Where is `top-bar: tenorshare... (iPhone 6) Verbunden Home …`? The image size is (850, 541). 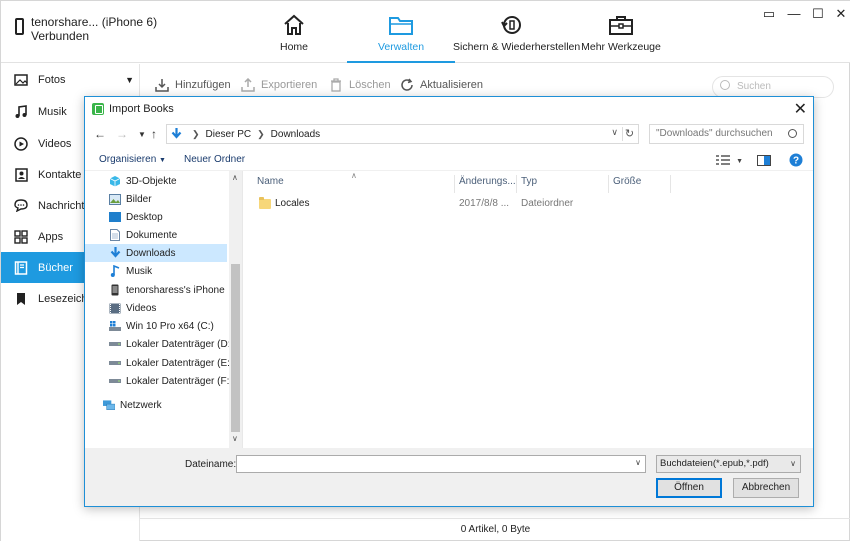 top-bar: tenorshare... (iPhone 6) Verbunden Home … is located at coordinates (425, 32).